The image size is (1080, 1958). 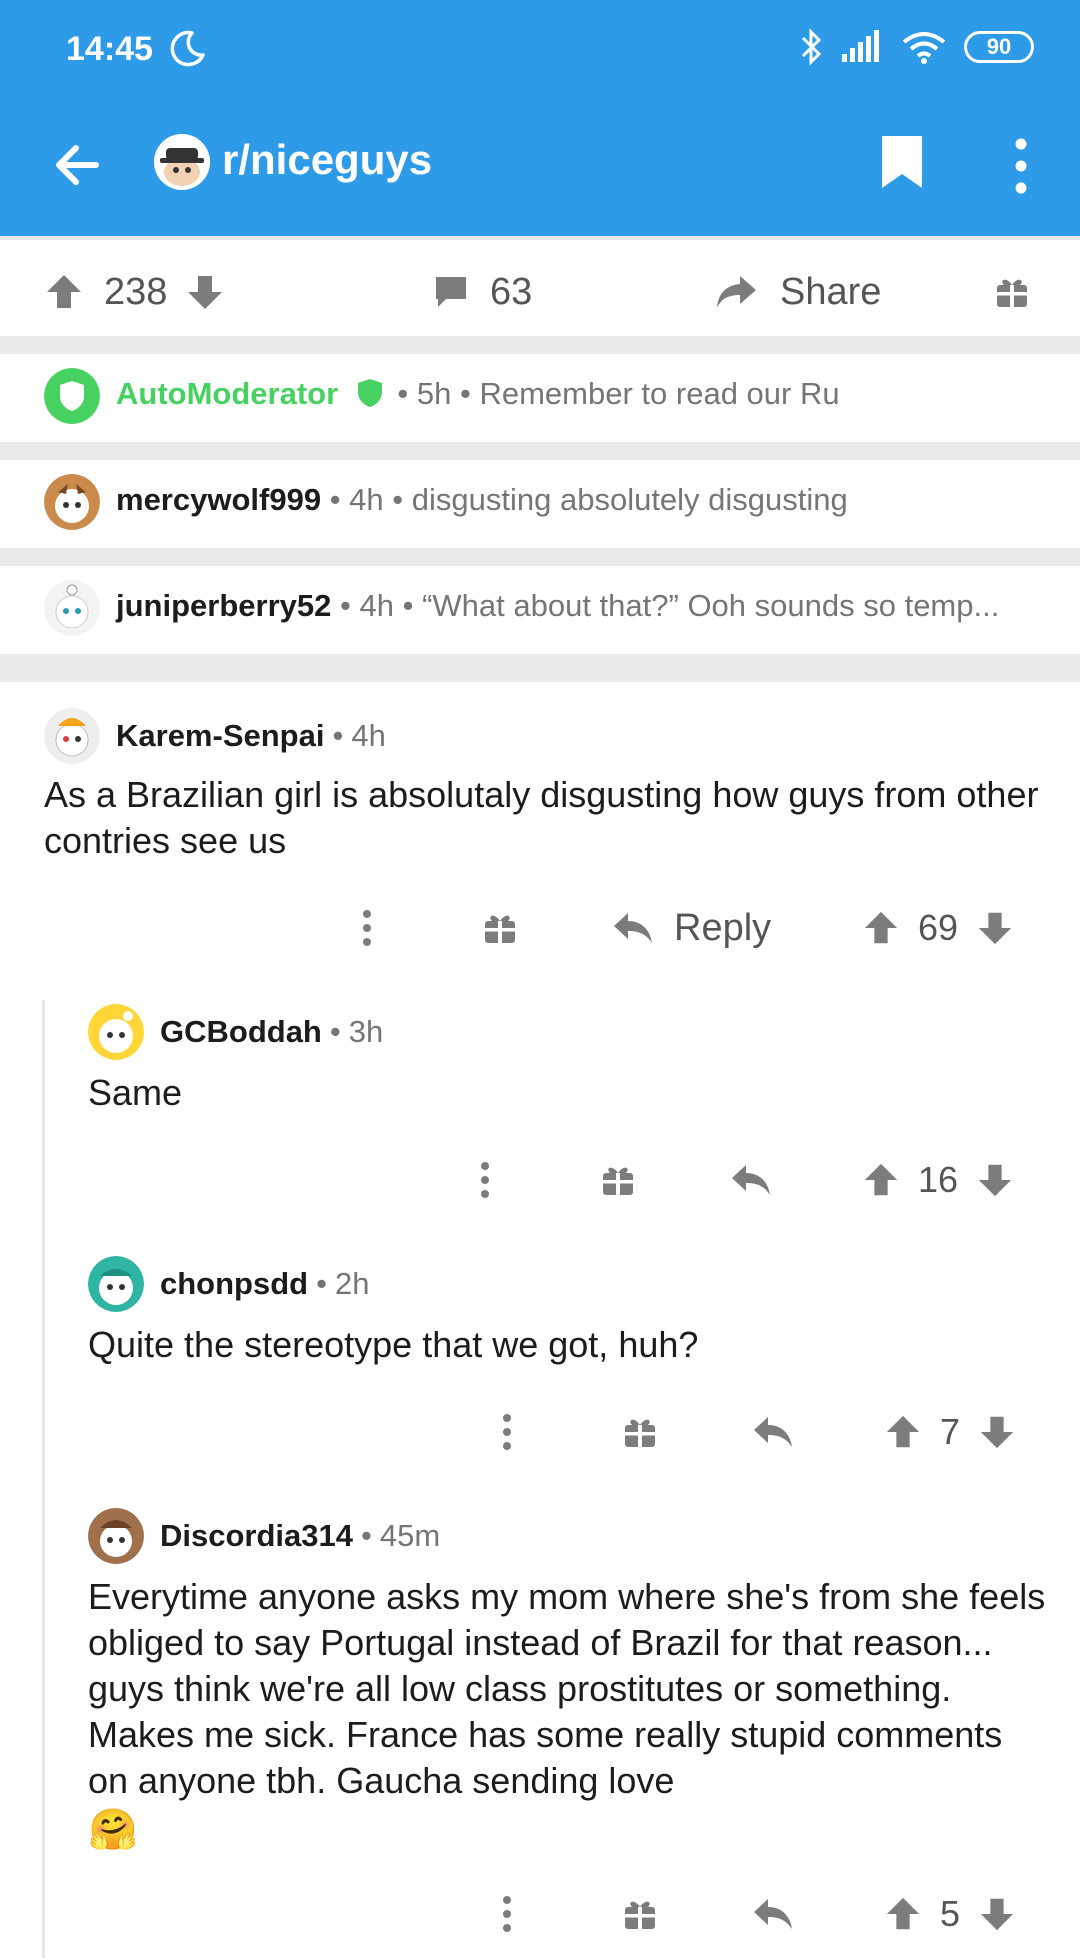 I want to click on thread-line, so click(x=43, y=1479).